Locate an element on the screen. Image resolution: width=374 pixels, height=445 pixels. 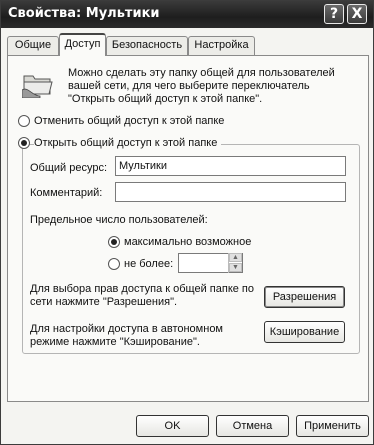
spin-down-icon: ▼ is located at coordinates (235, 267).